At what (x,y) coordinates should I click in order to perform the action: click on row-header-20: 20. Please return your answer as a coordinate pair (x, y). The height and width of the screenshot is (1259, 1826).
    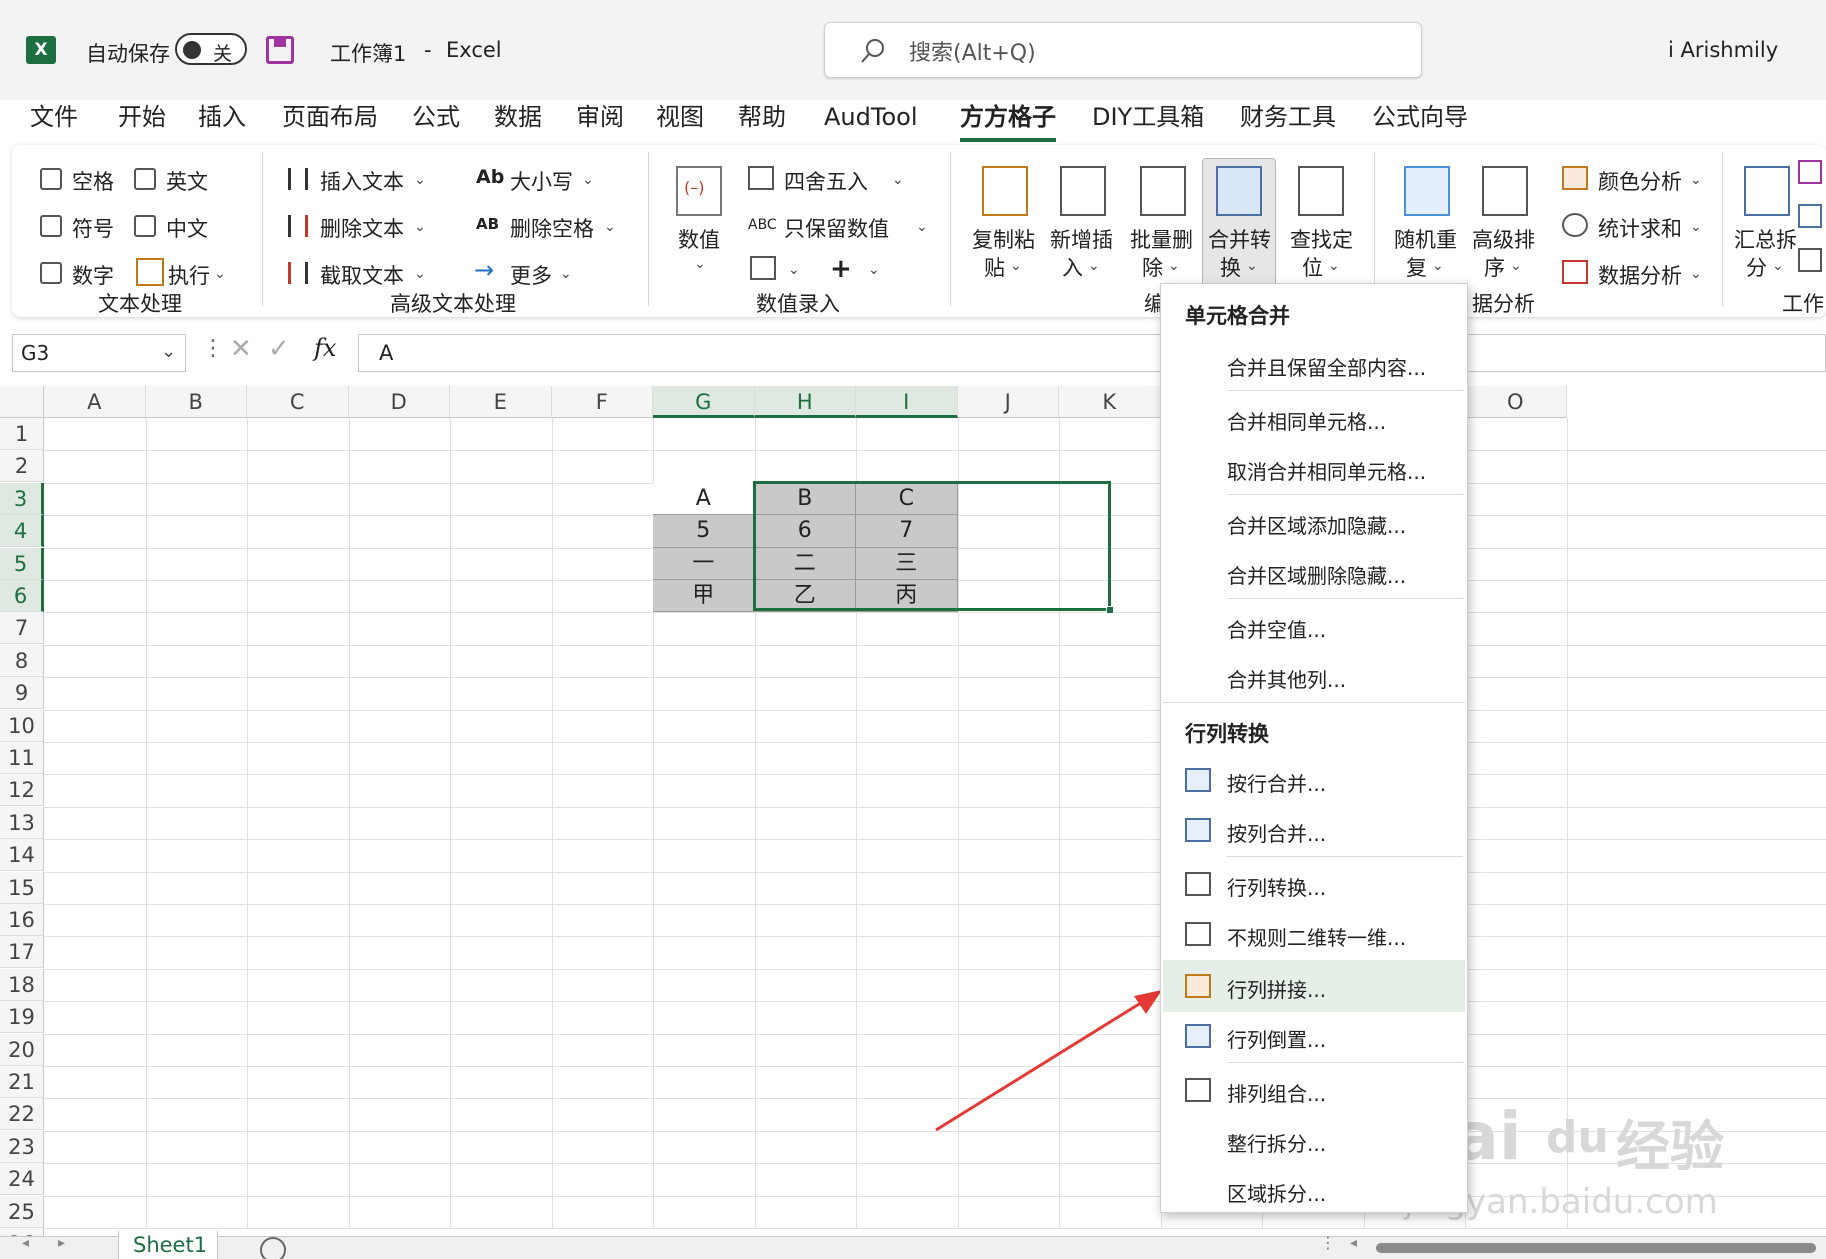
    Looking at the image, I should click on (22, 1049).